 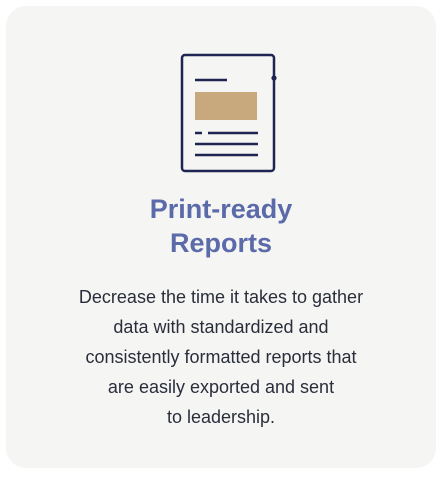 What do you see at coordinates (221, 209) in the screenshot?
I see `card-title-line-1: Print-ready` at bounding box center [221, 209].